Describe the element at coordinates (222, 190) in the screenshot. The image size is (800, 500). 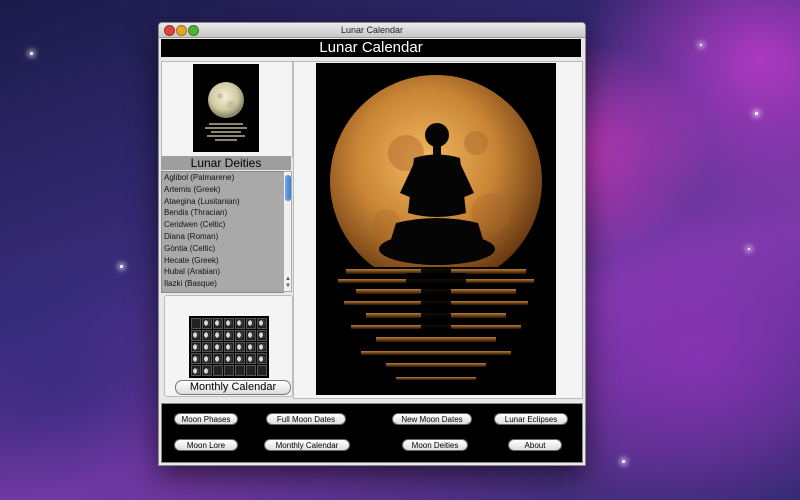
I see `list-item: Artemis (Greek)` at that location.